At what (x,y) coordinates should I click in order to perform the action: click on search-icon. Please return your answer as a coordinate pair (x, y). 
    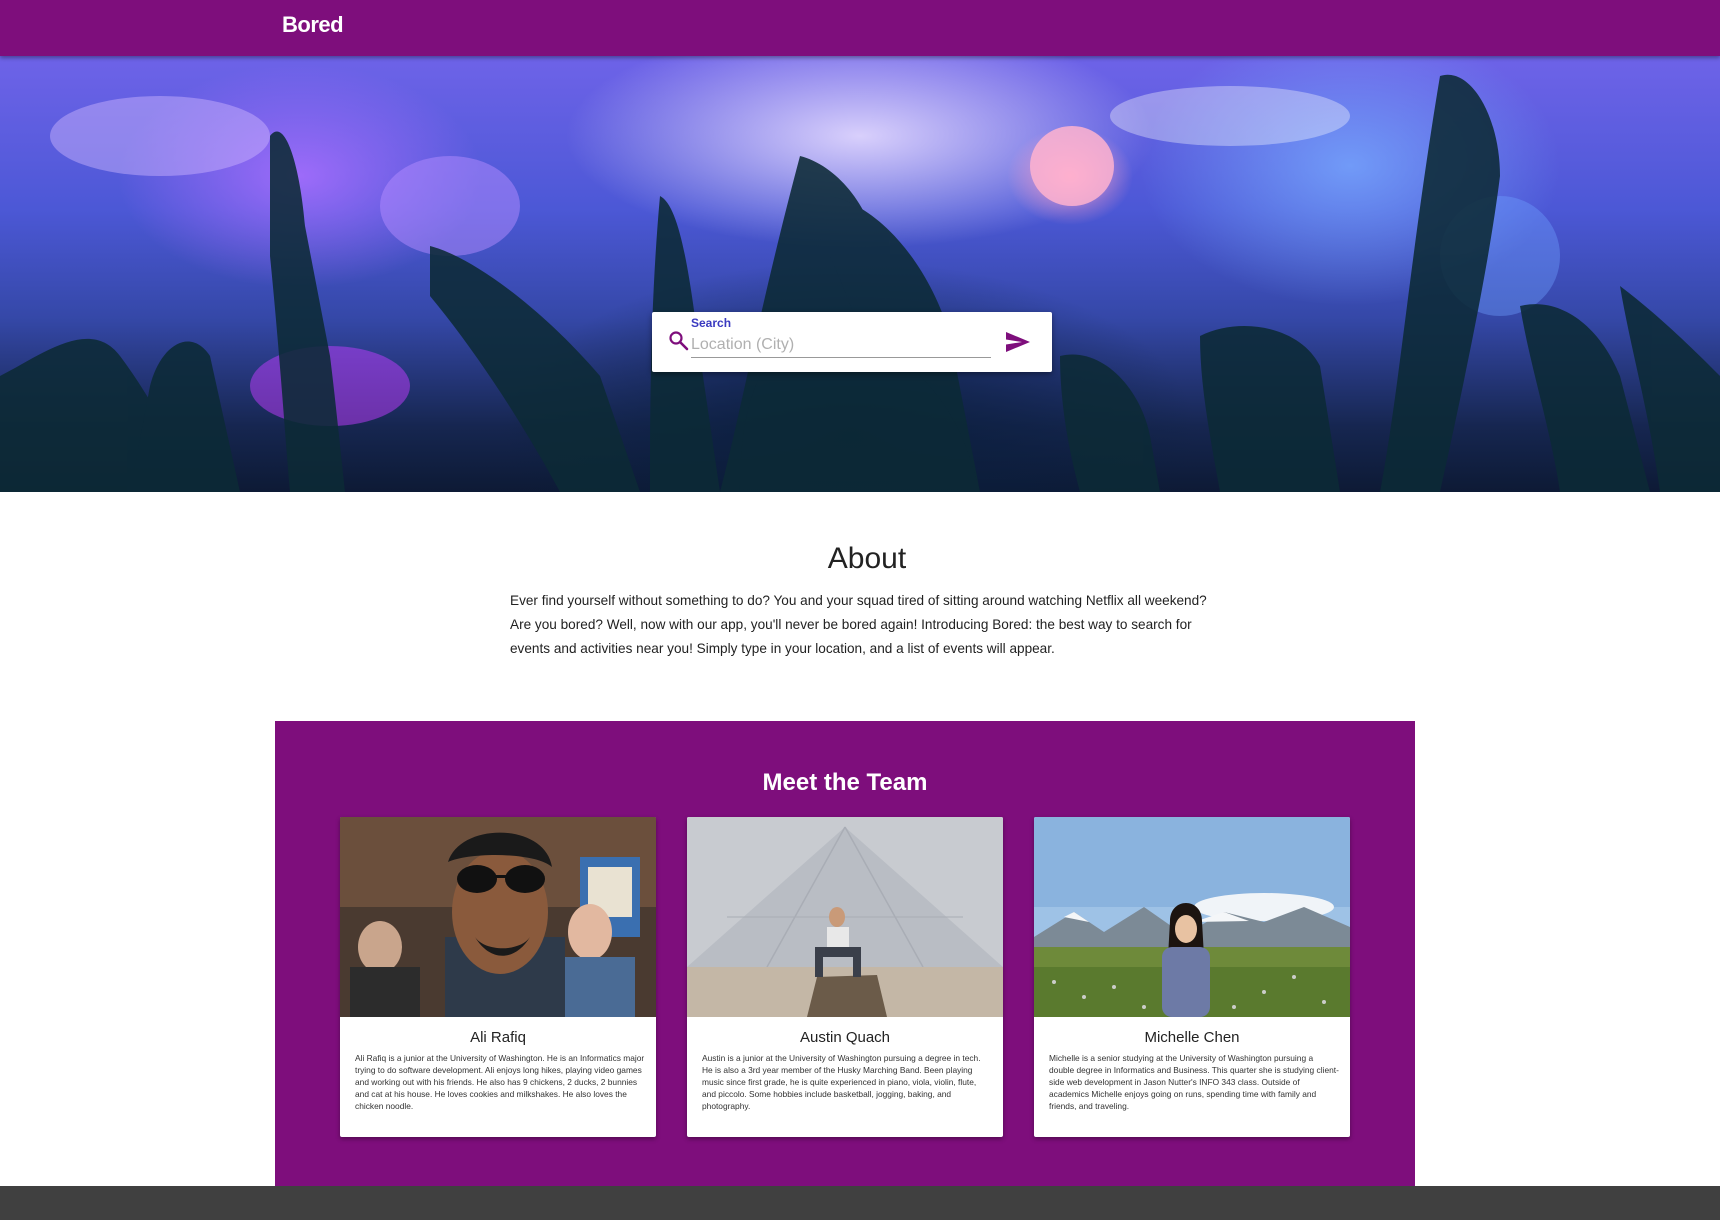
    Looking at the image, I should click on (679, 341).